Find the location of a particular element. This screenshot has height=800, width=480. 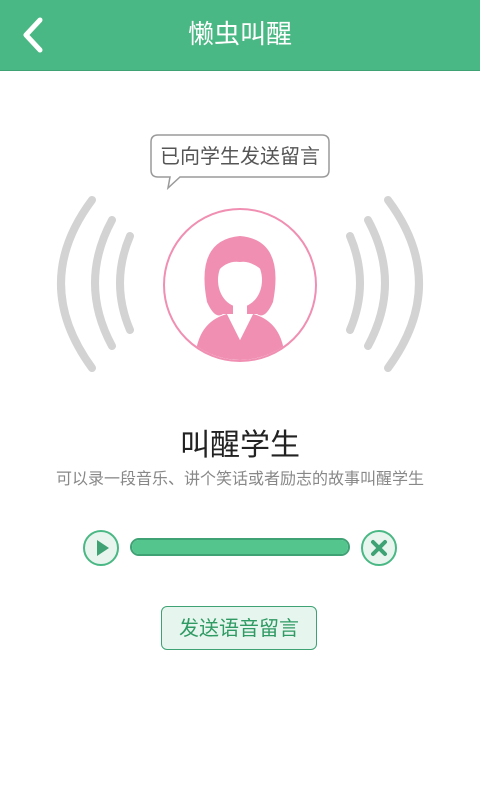

play-icon is located at coordinates (103, 548).